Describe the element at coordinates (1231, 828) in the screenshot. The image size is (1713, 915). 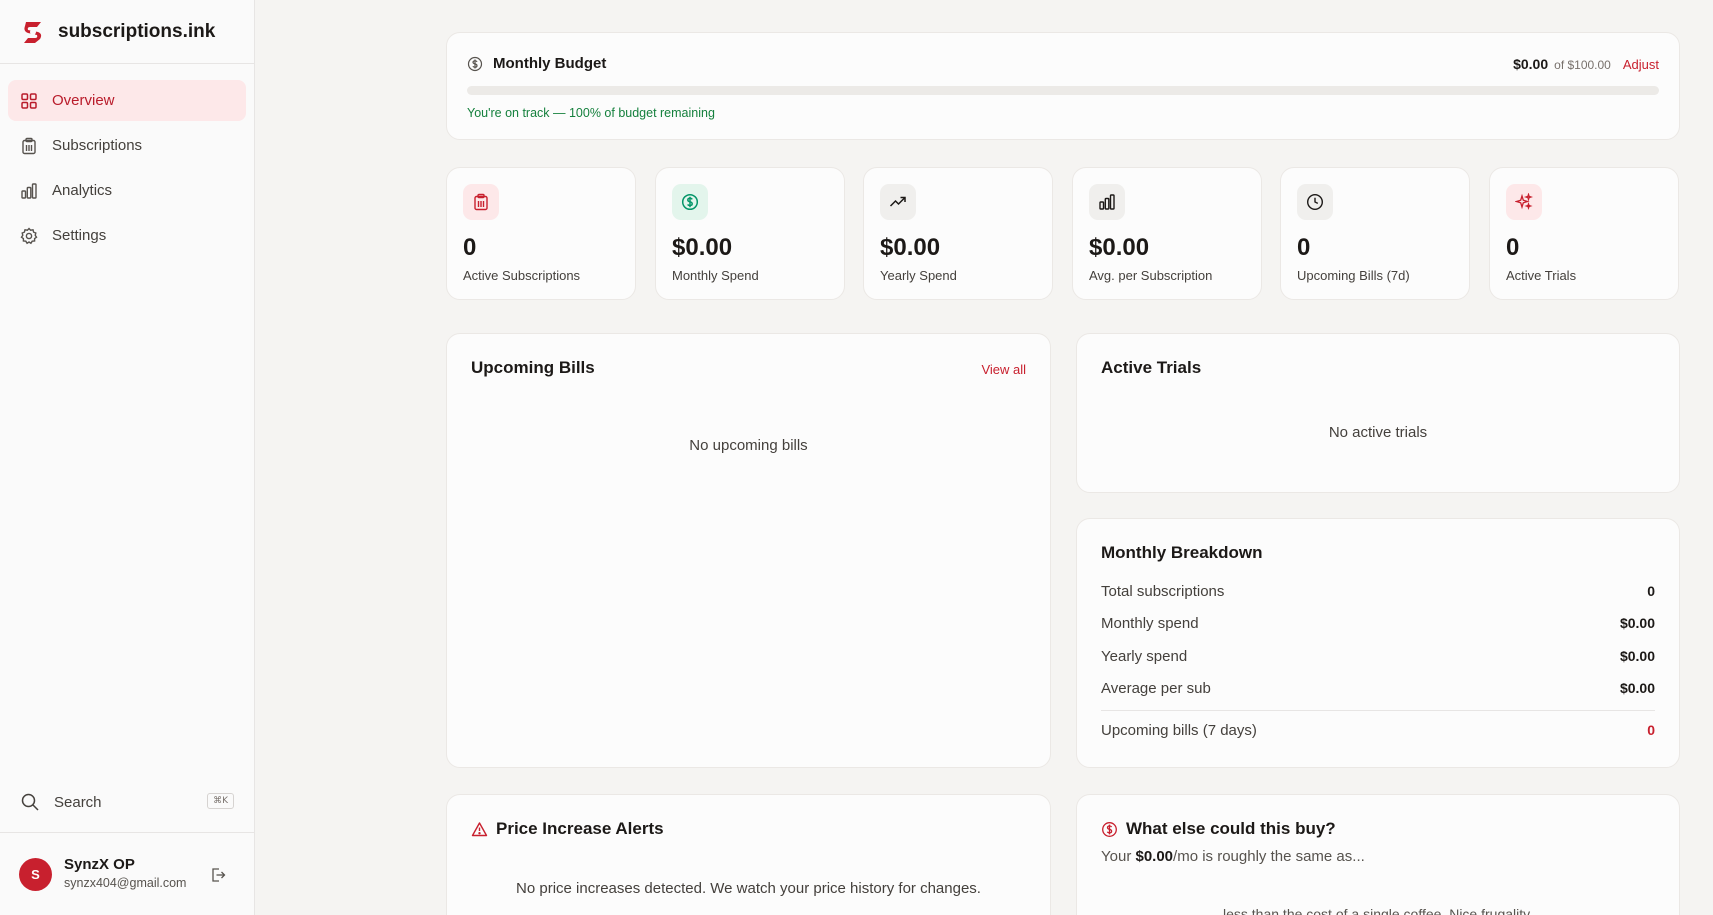
I see `panel-title: What else could this buy?` at that location.